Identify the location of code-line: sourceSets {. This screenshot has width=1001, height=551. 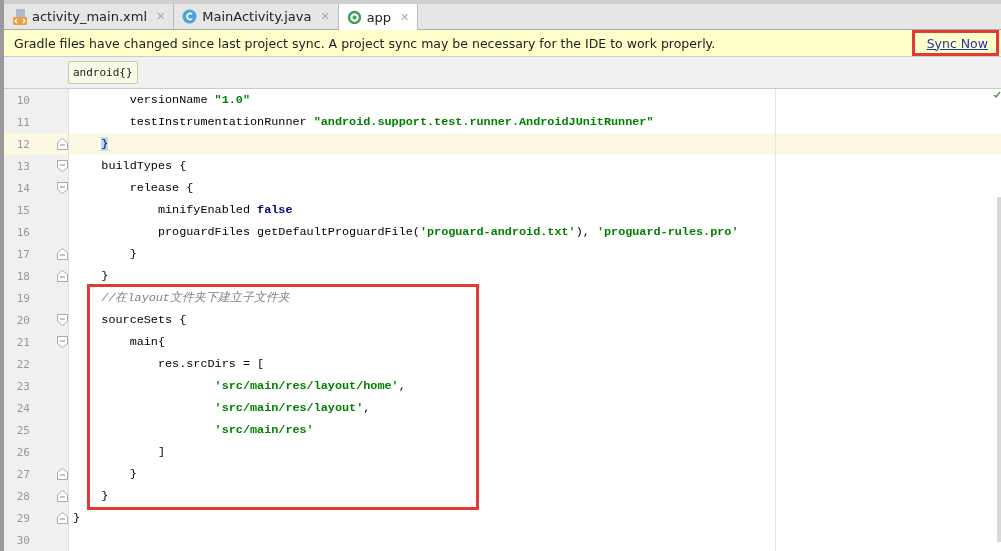
(143, 320).